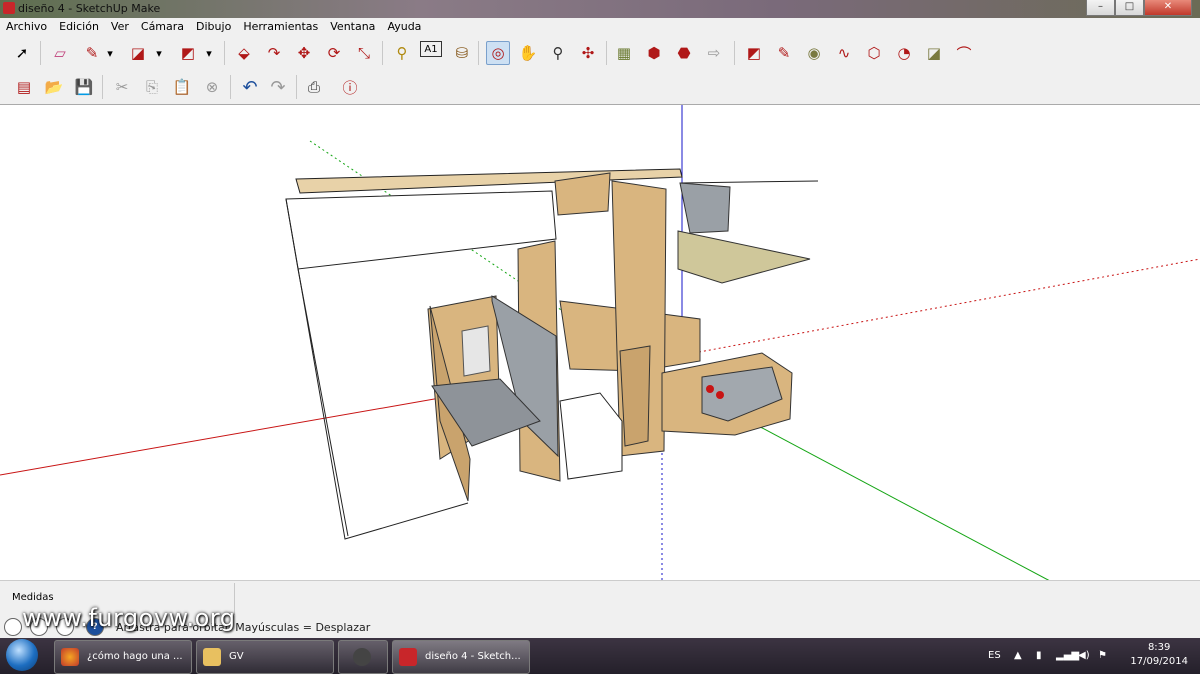 This screenshot has width=1200, height=674. What do you see at coordinates (22, 53) in the screenshot?
I see `select-tool-icon: ➚` at bounding box center [22, 53].